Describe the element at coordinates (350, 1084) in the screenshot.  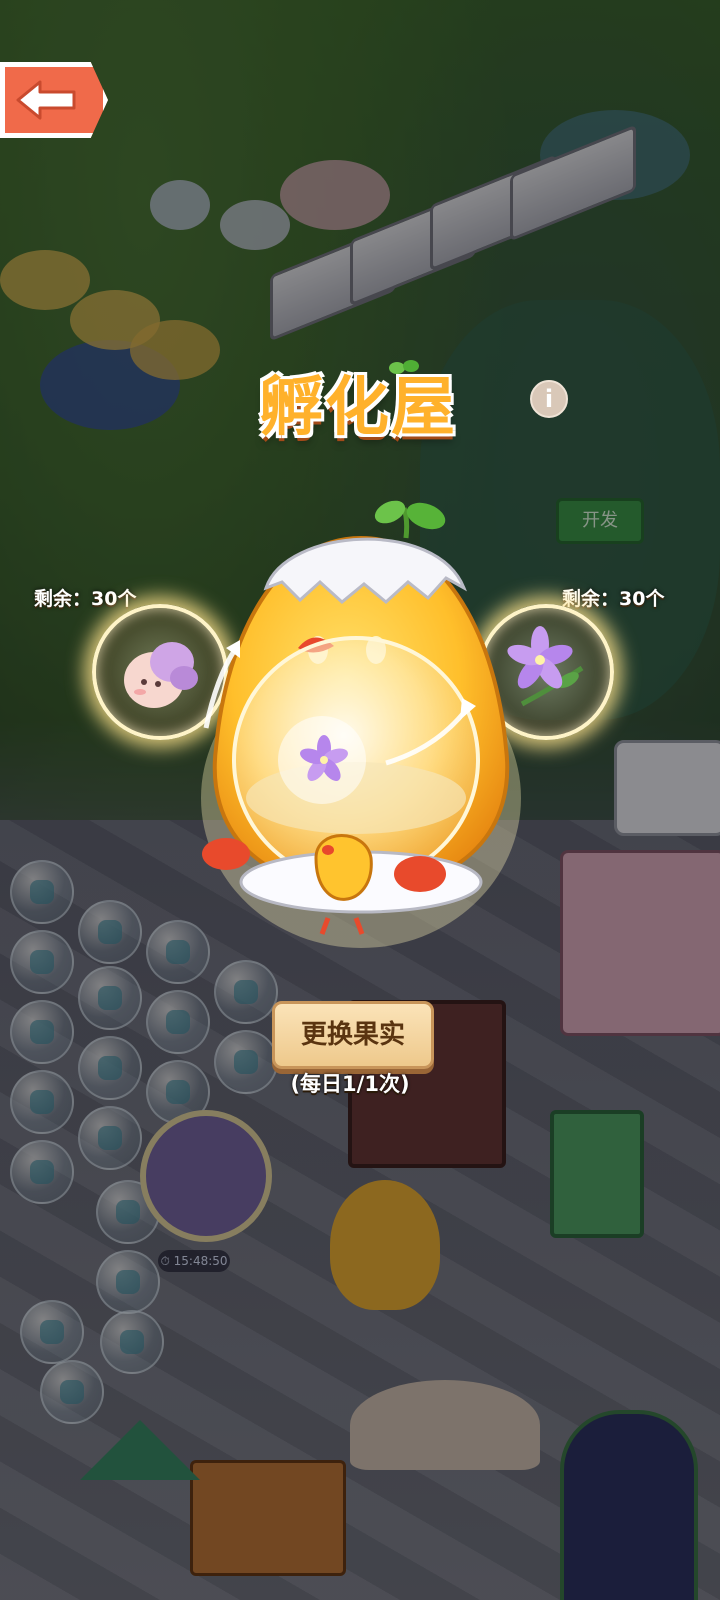
I see `daily-limit-label: (每日1/1次)` at that location.